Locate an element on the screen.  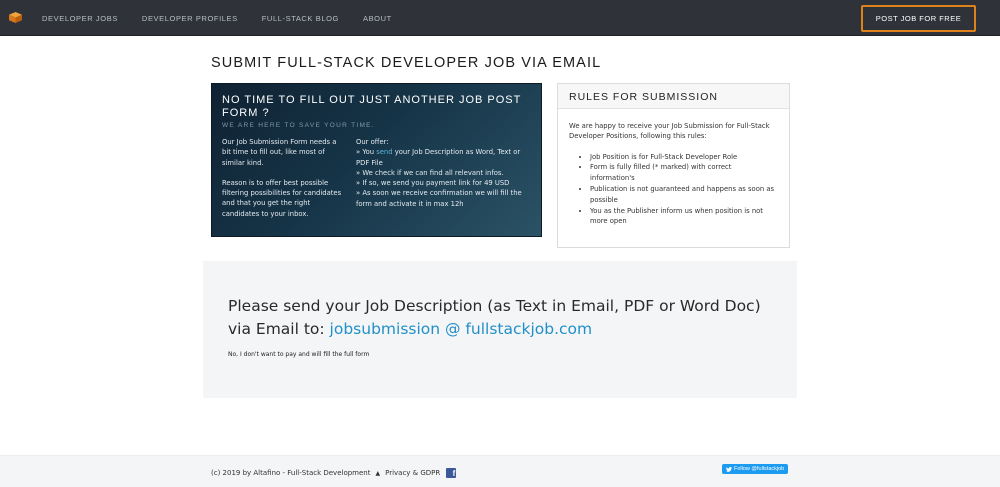
nav-developer-jobs: DEVELOPER JOBS is located at coordinates (80, 18).